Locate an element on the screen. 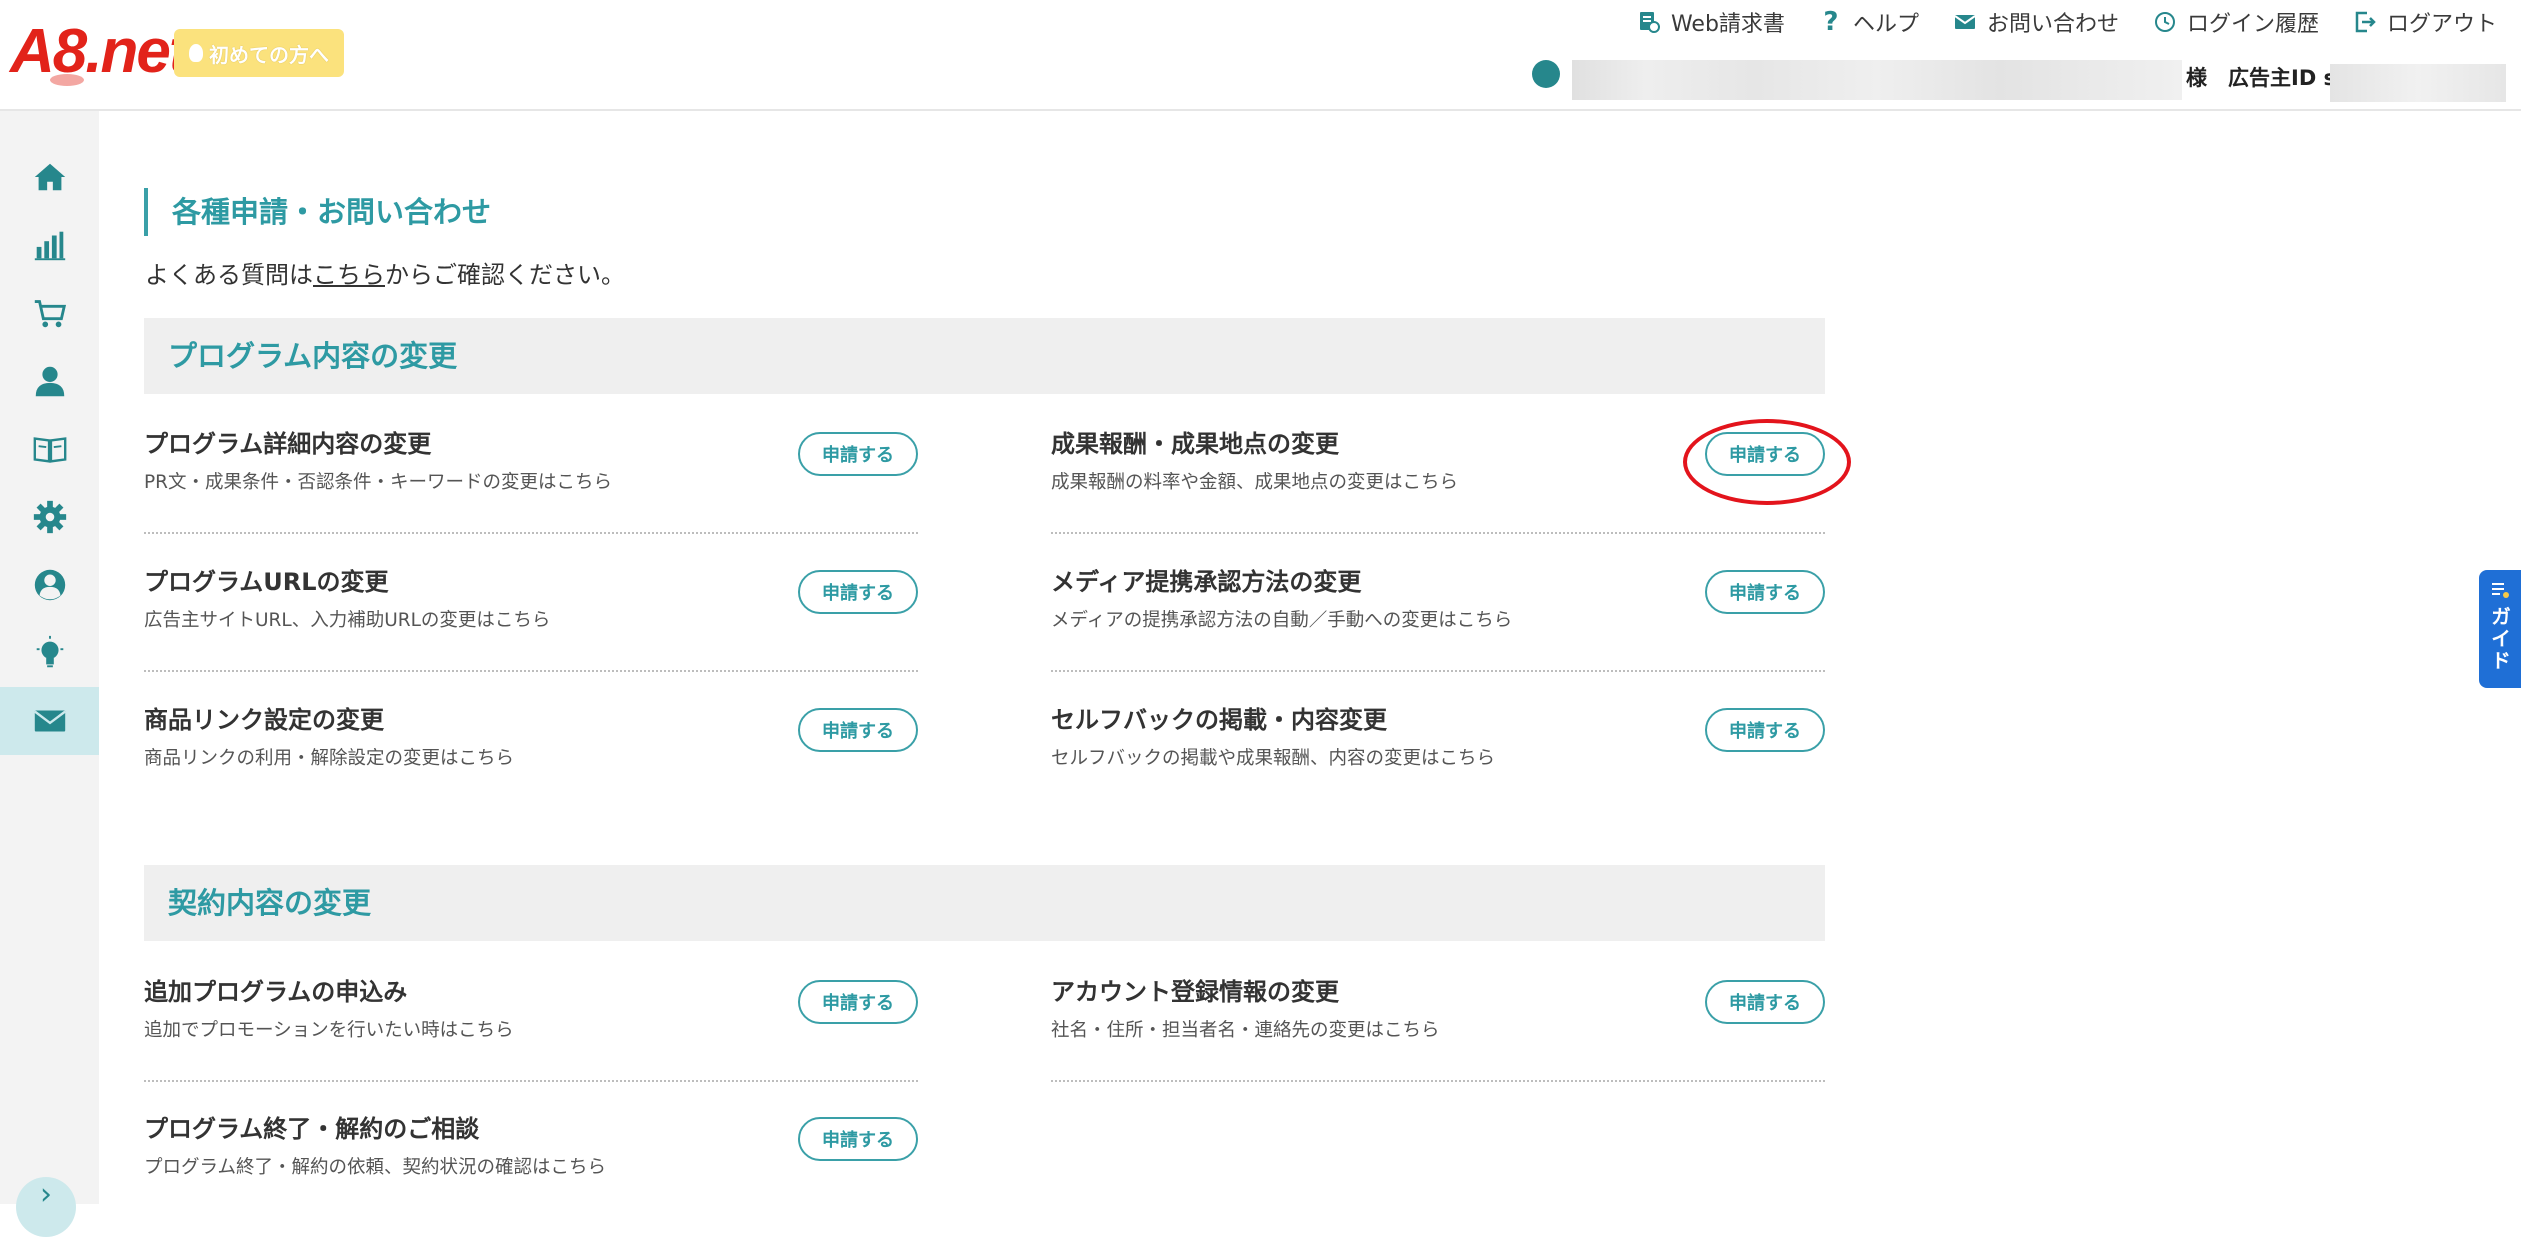  sidebar-item-cart is located at coordinates (49, 313).